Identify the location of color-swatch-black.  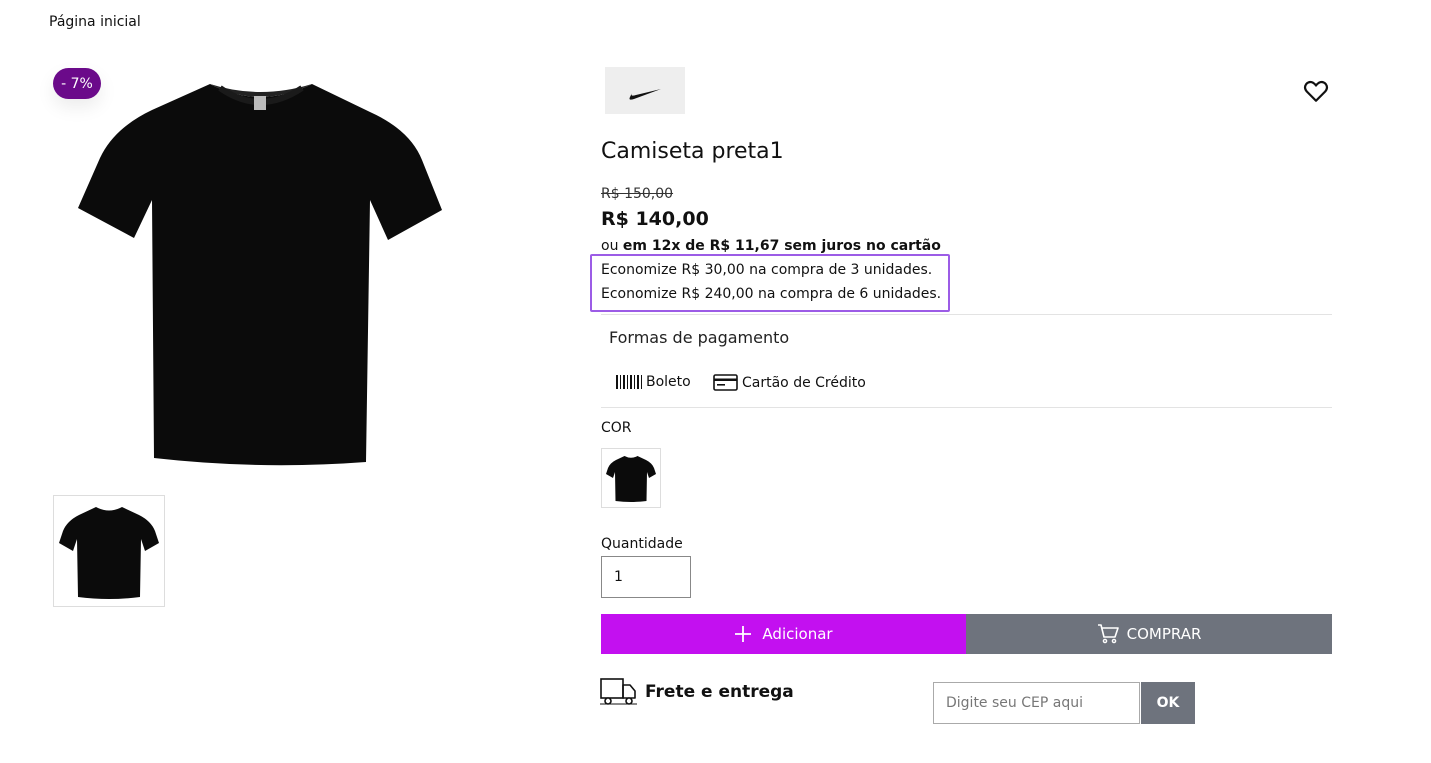
(631, 478).